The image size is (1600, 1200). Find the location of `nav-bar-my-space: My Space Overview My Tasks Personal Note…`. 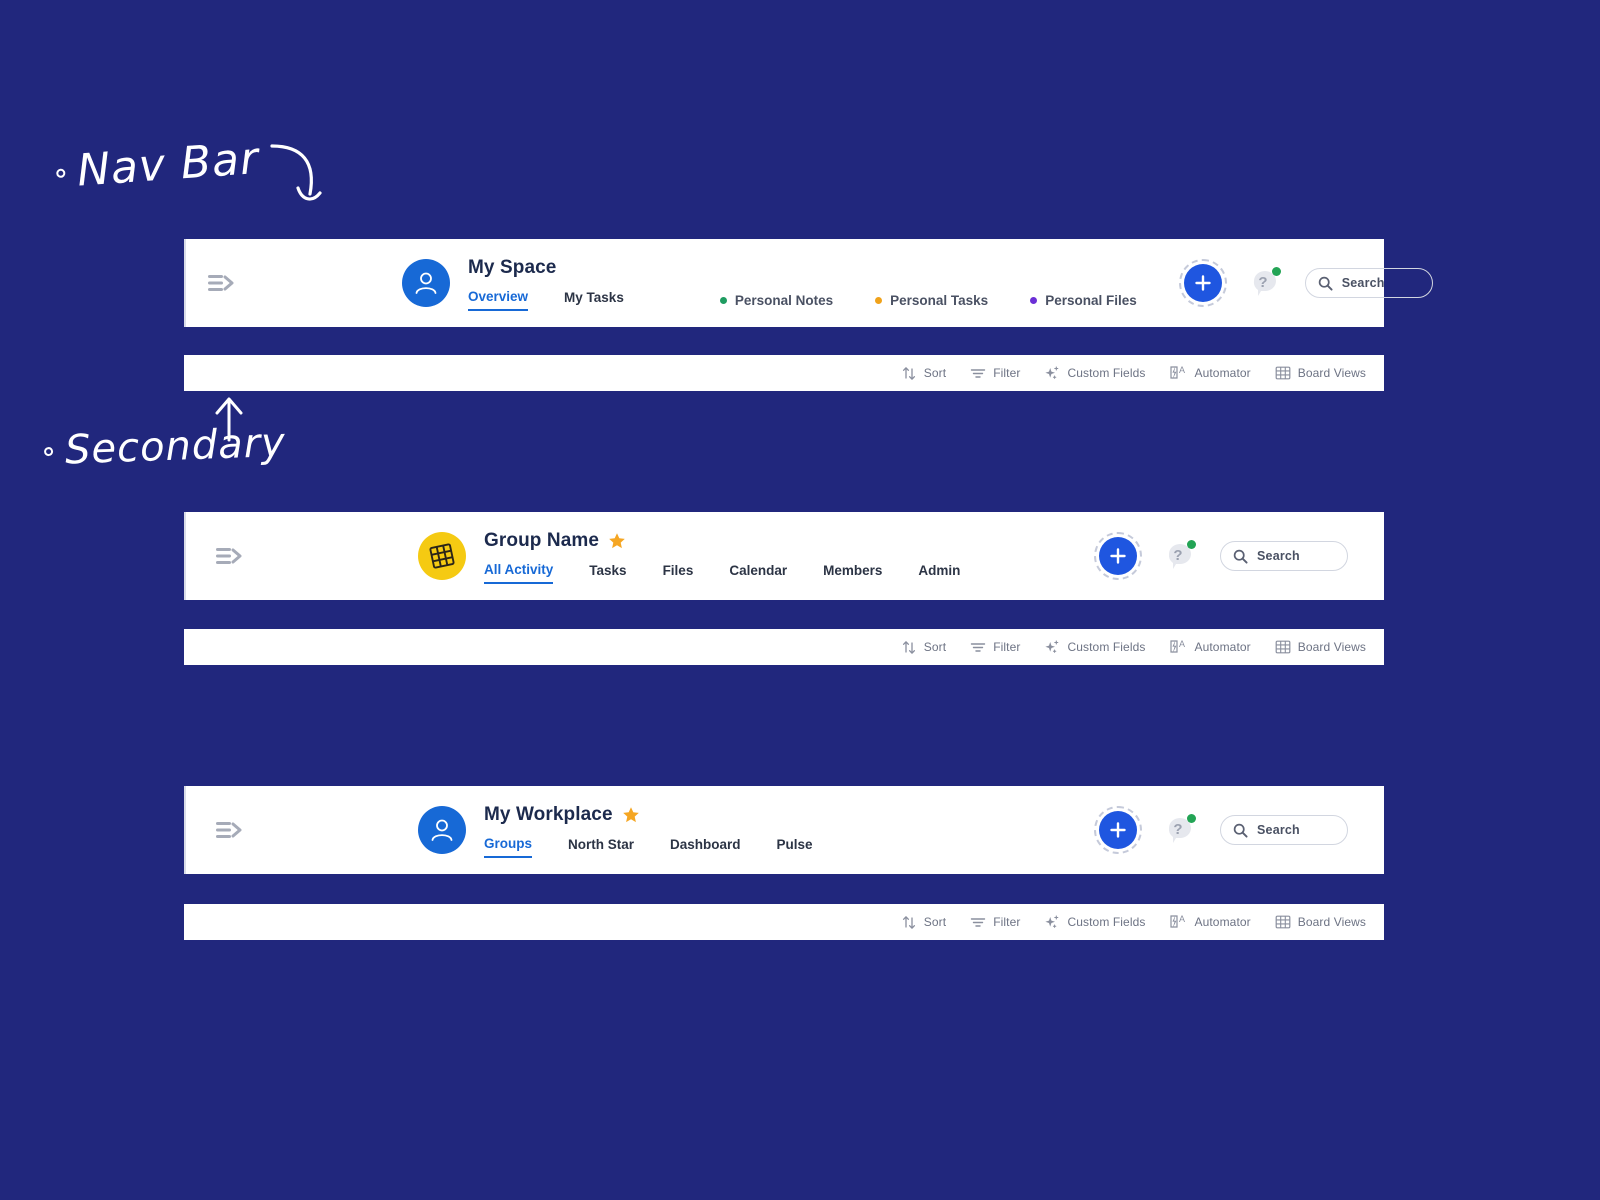

nav-bar-my-space: My Space Overview My Tasks Personal Note… is located at coordinates (808, 283).